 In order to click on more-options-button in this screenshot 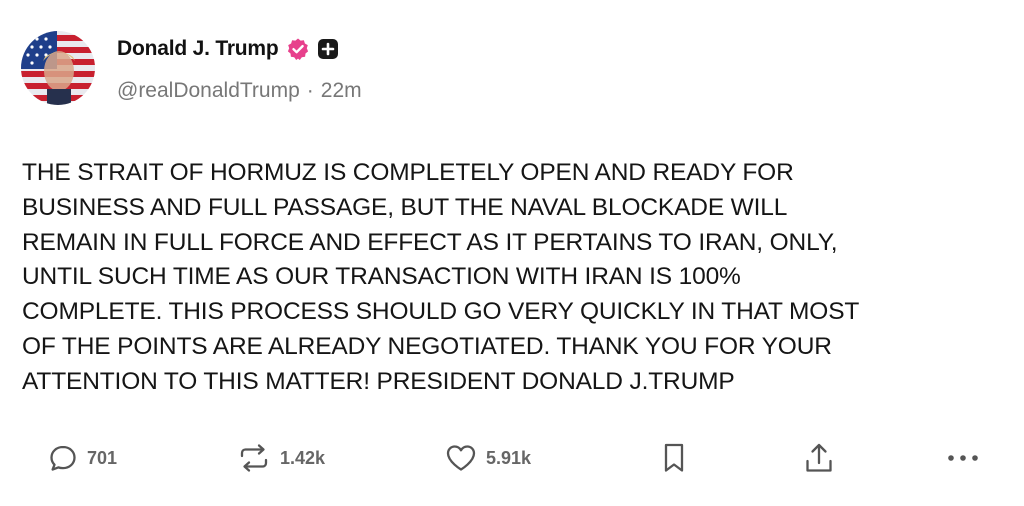, I will do `click(963, 458)`.